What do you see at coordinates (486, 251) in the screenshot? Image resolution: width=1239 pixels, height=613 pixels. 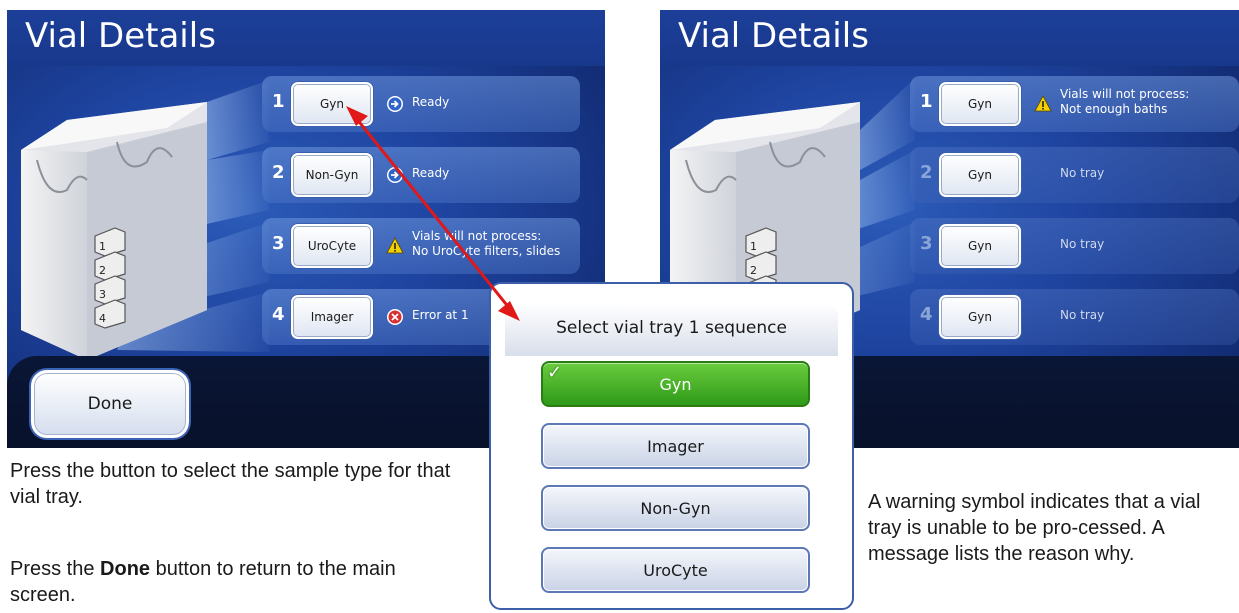 I see `status-line-2: No UroCyte filters, slides` at bounding box center [486, 251].